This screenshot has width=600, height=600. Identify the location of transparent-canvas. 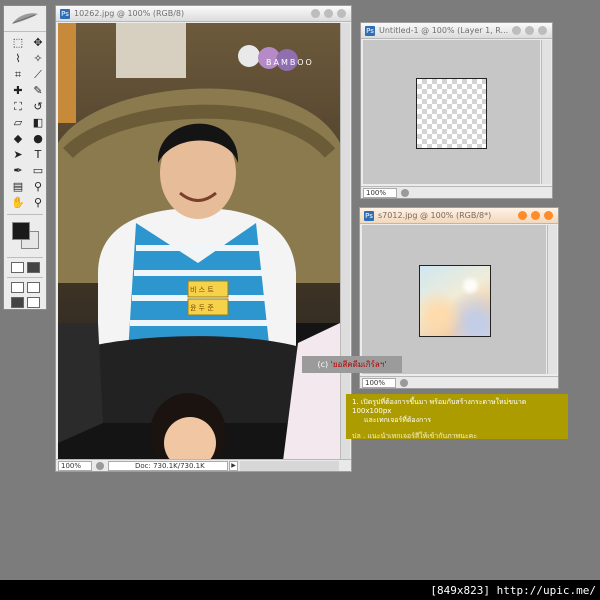
(451, 113).